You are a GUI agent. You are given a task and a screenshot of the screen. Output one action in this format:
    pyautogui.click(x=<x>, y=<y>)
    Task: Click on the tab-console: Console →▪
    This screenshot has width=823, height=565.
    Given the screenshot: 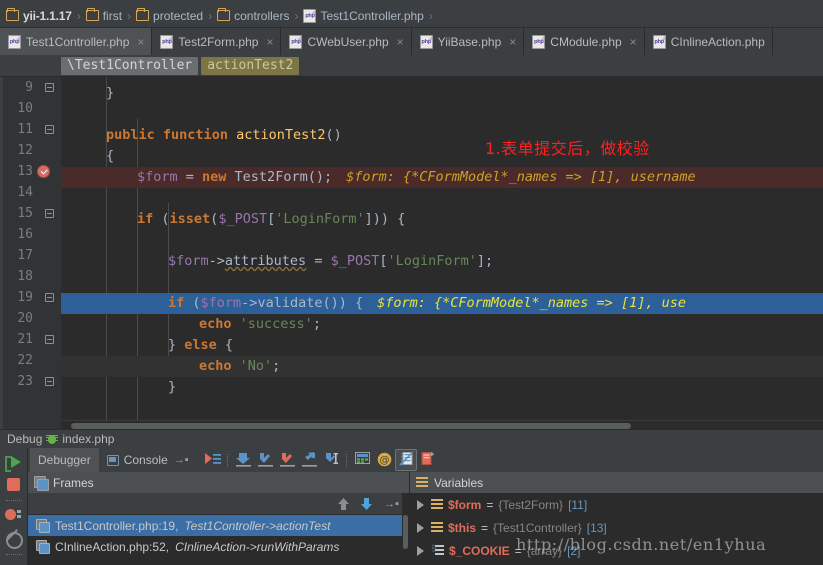 What is the action you would take?
    pyautogui.click(x=148, y=460)
    